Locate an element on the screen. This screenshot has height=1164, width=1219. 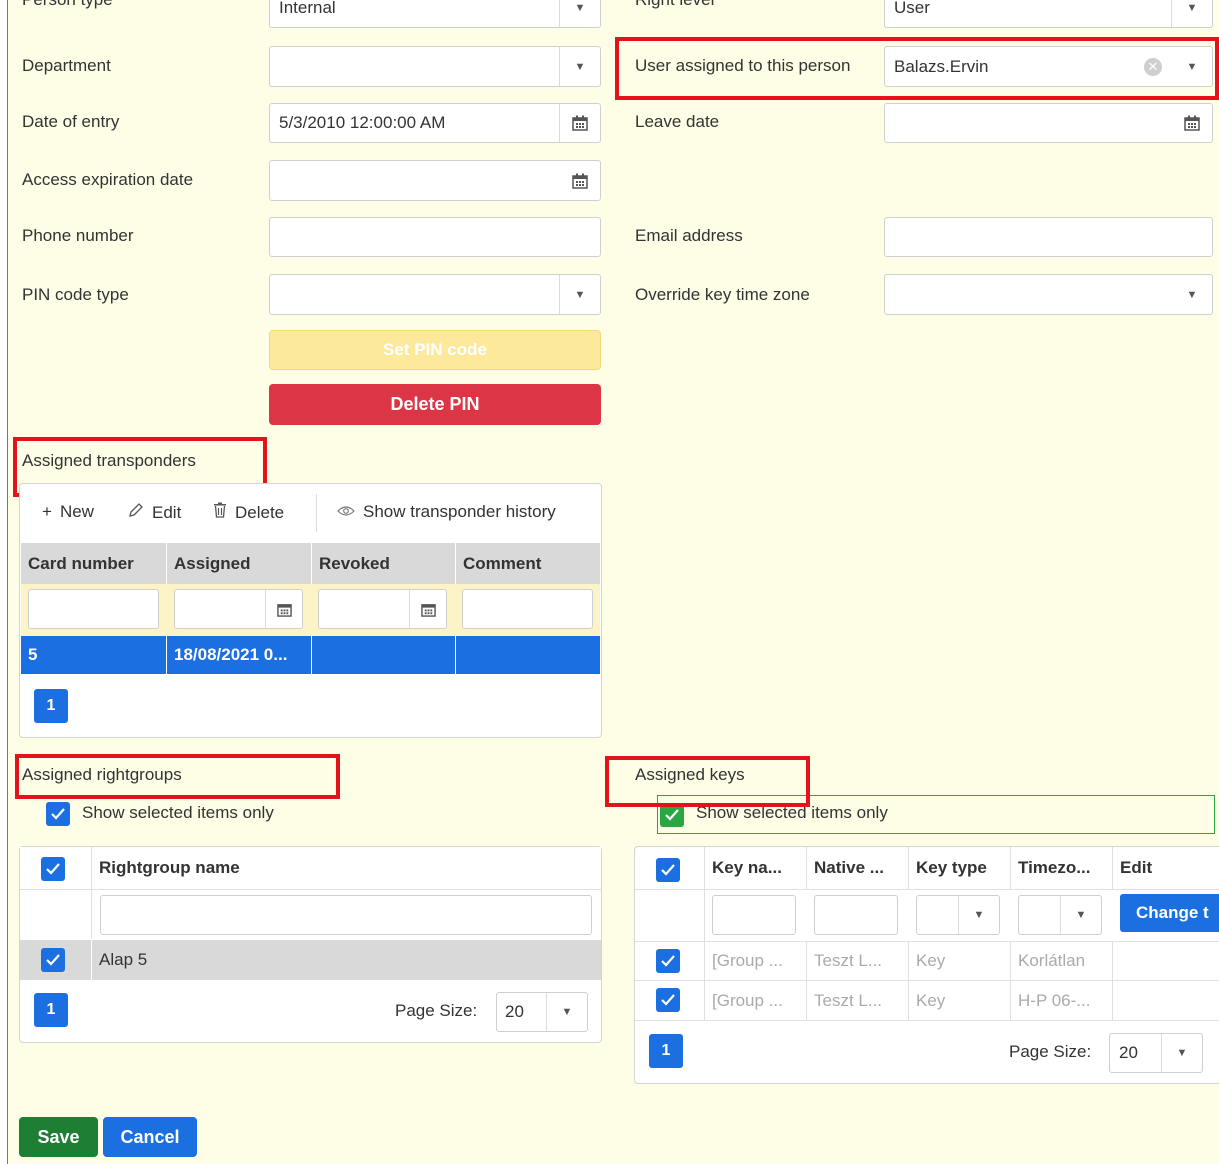
filter-key-name is located at coordinates (754, 915).